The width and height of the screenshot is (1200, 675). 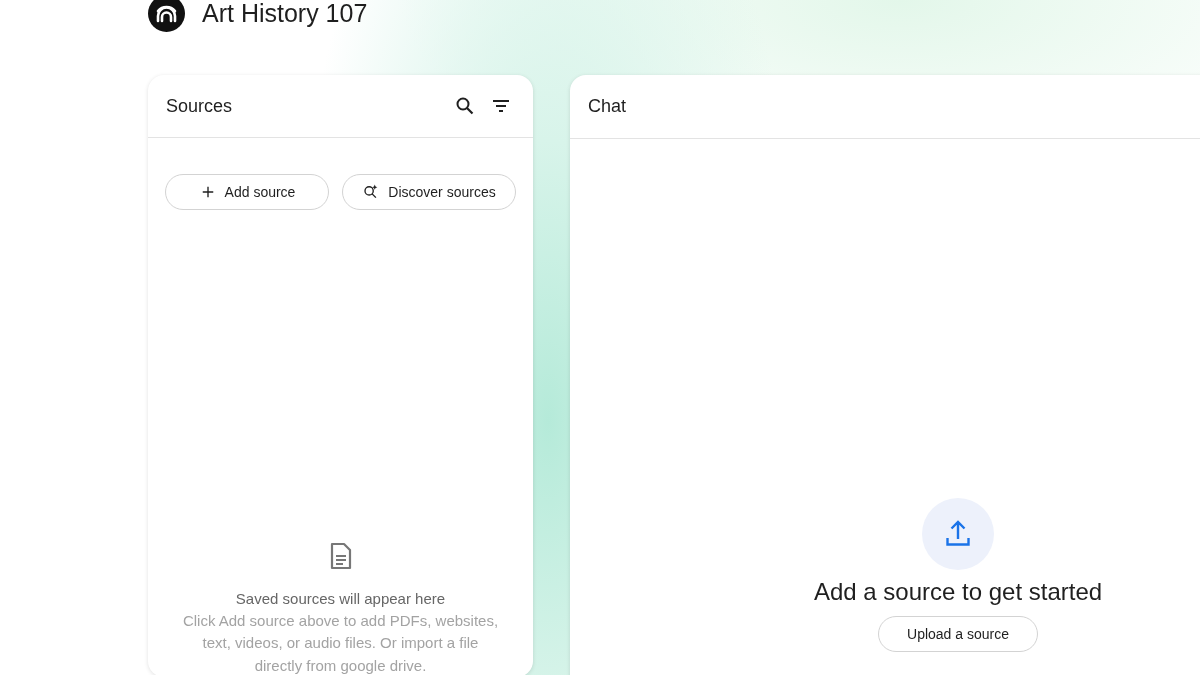 I want to click on upload-icon, so click(x=958, y=534).